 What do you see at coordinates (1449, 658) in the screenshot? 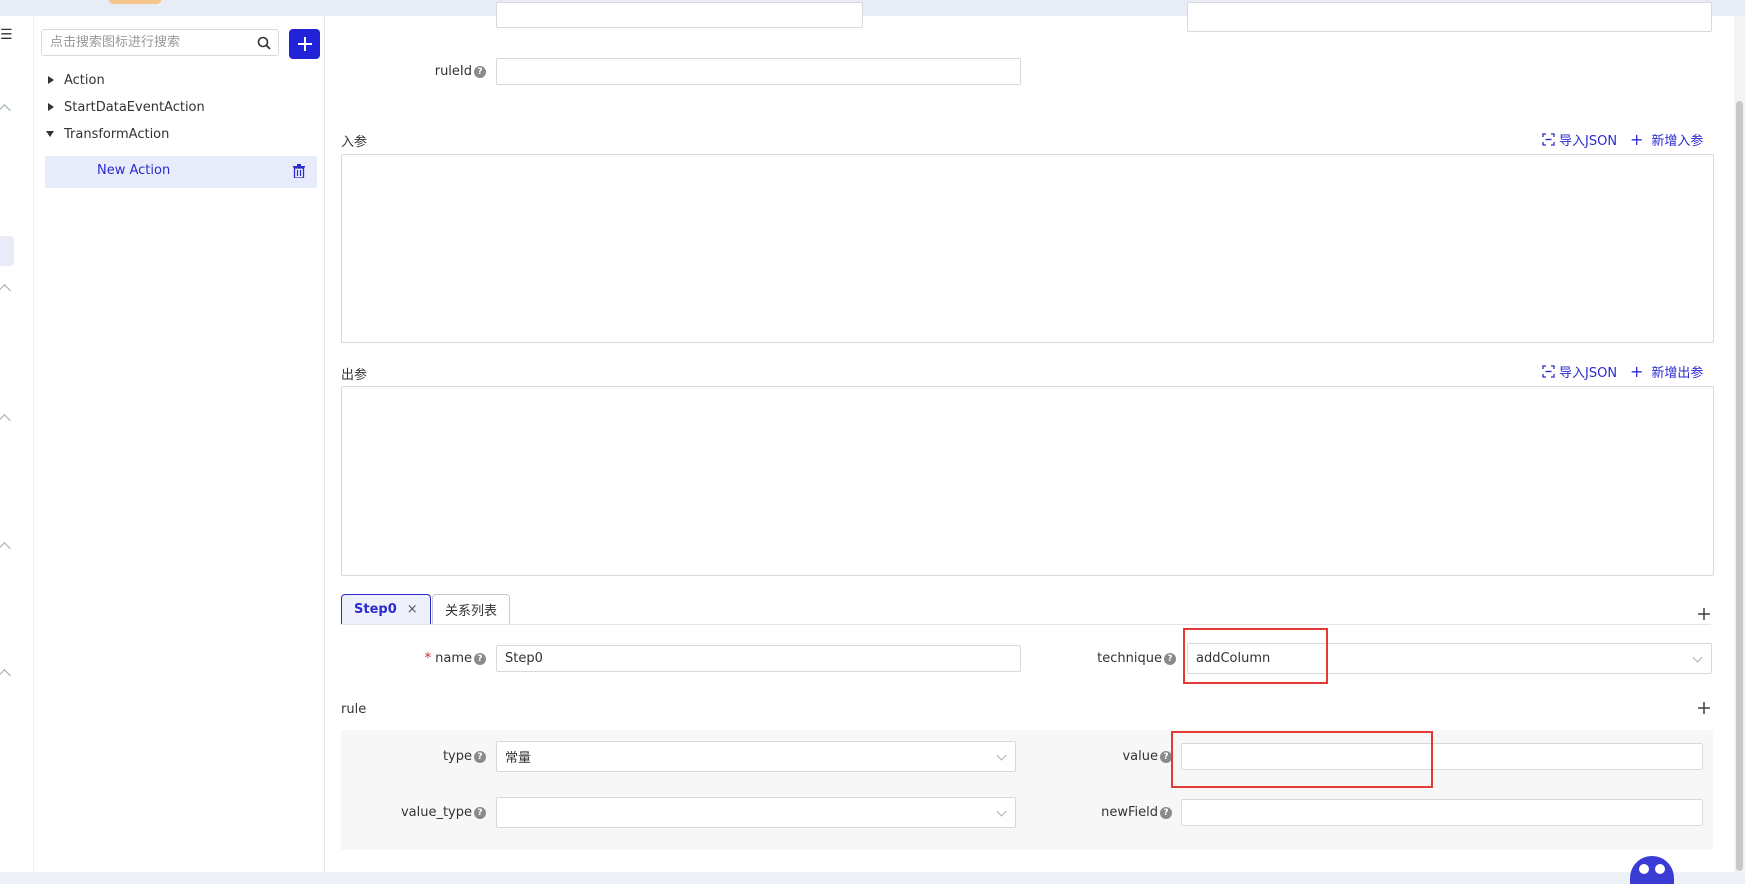
I see `technique-select: addColumn` at bounding box center [1449, 658].